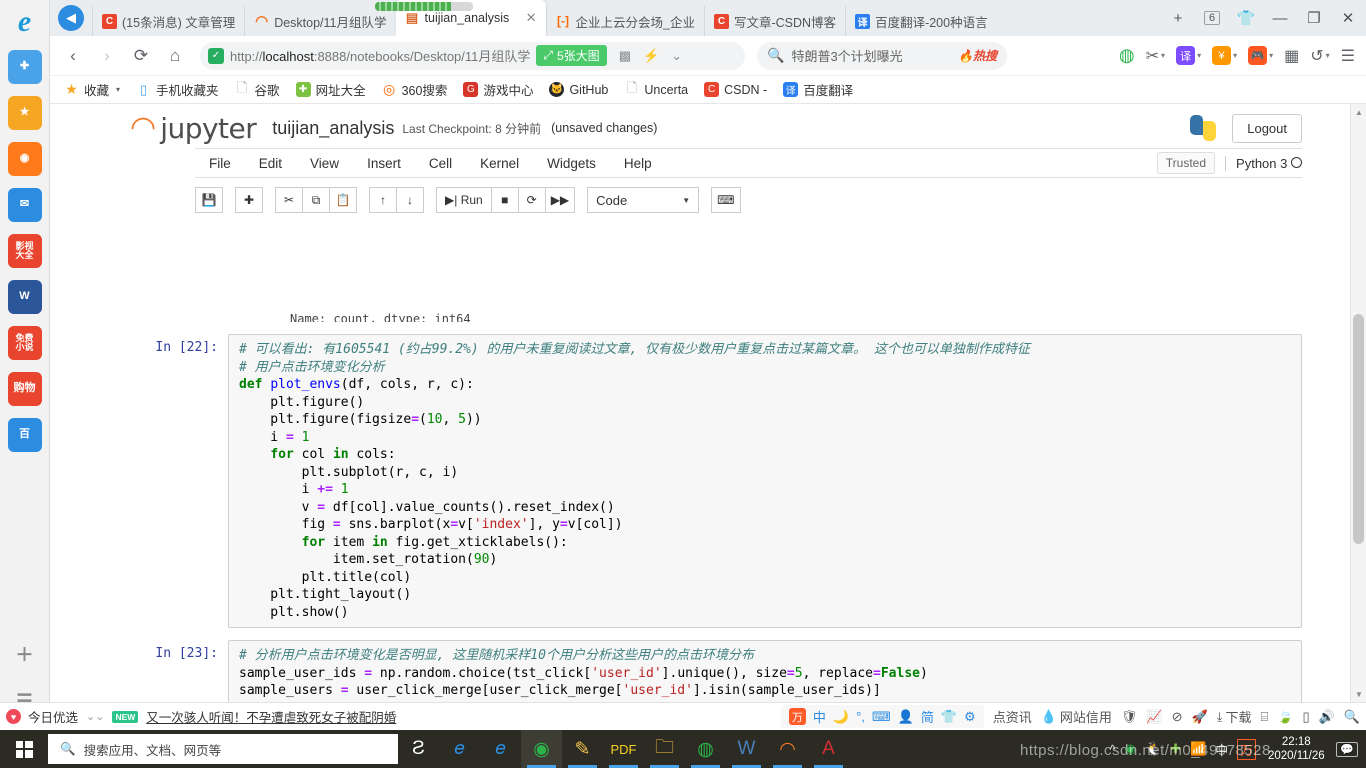 Image resolution: width=1366 pixels, height=768 pixels. Describe the element at coordinates (25, 365) in the screenshot. I see `browser-side-rail: e ✚ ★ ◉ ✉ 影视 大全 W 免费 小说 购物 百 ＋ ☰` at that location.